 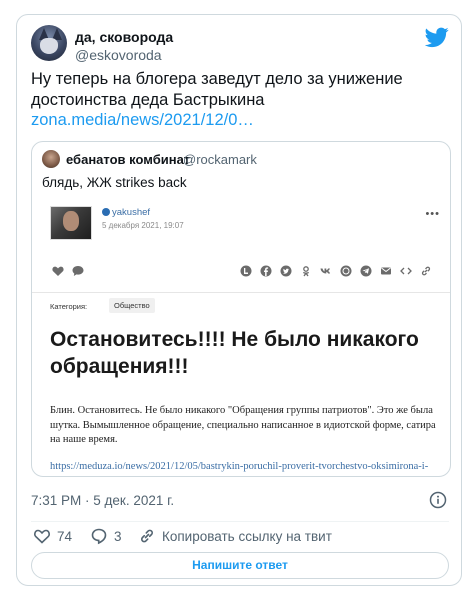 I want to click on lj-userpic, so click(x=71, y=223).